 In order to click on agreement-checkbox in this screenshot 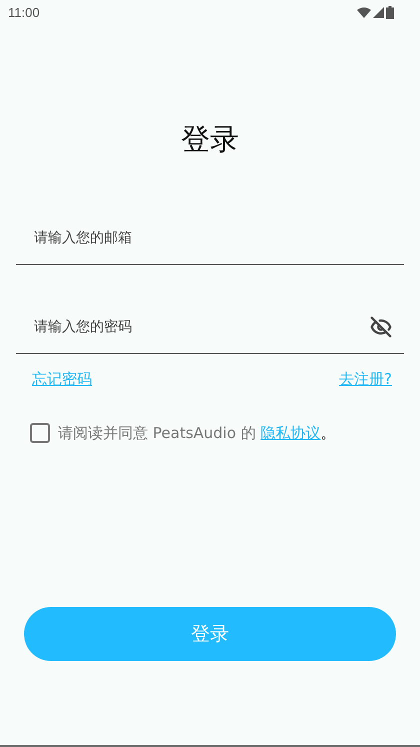, I will do `click(40, 433)`.